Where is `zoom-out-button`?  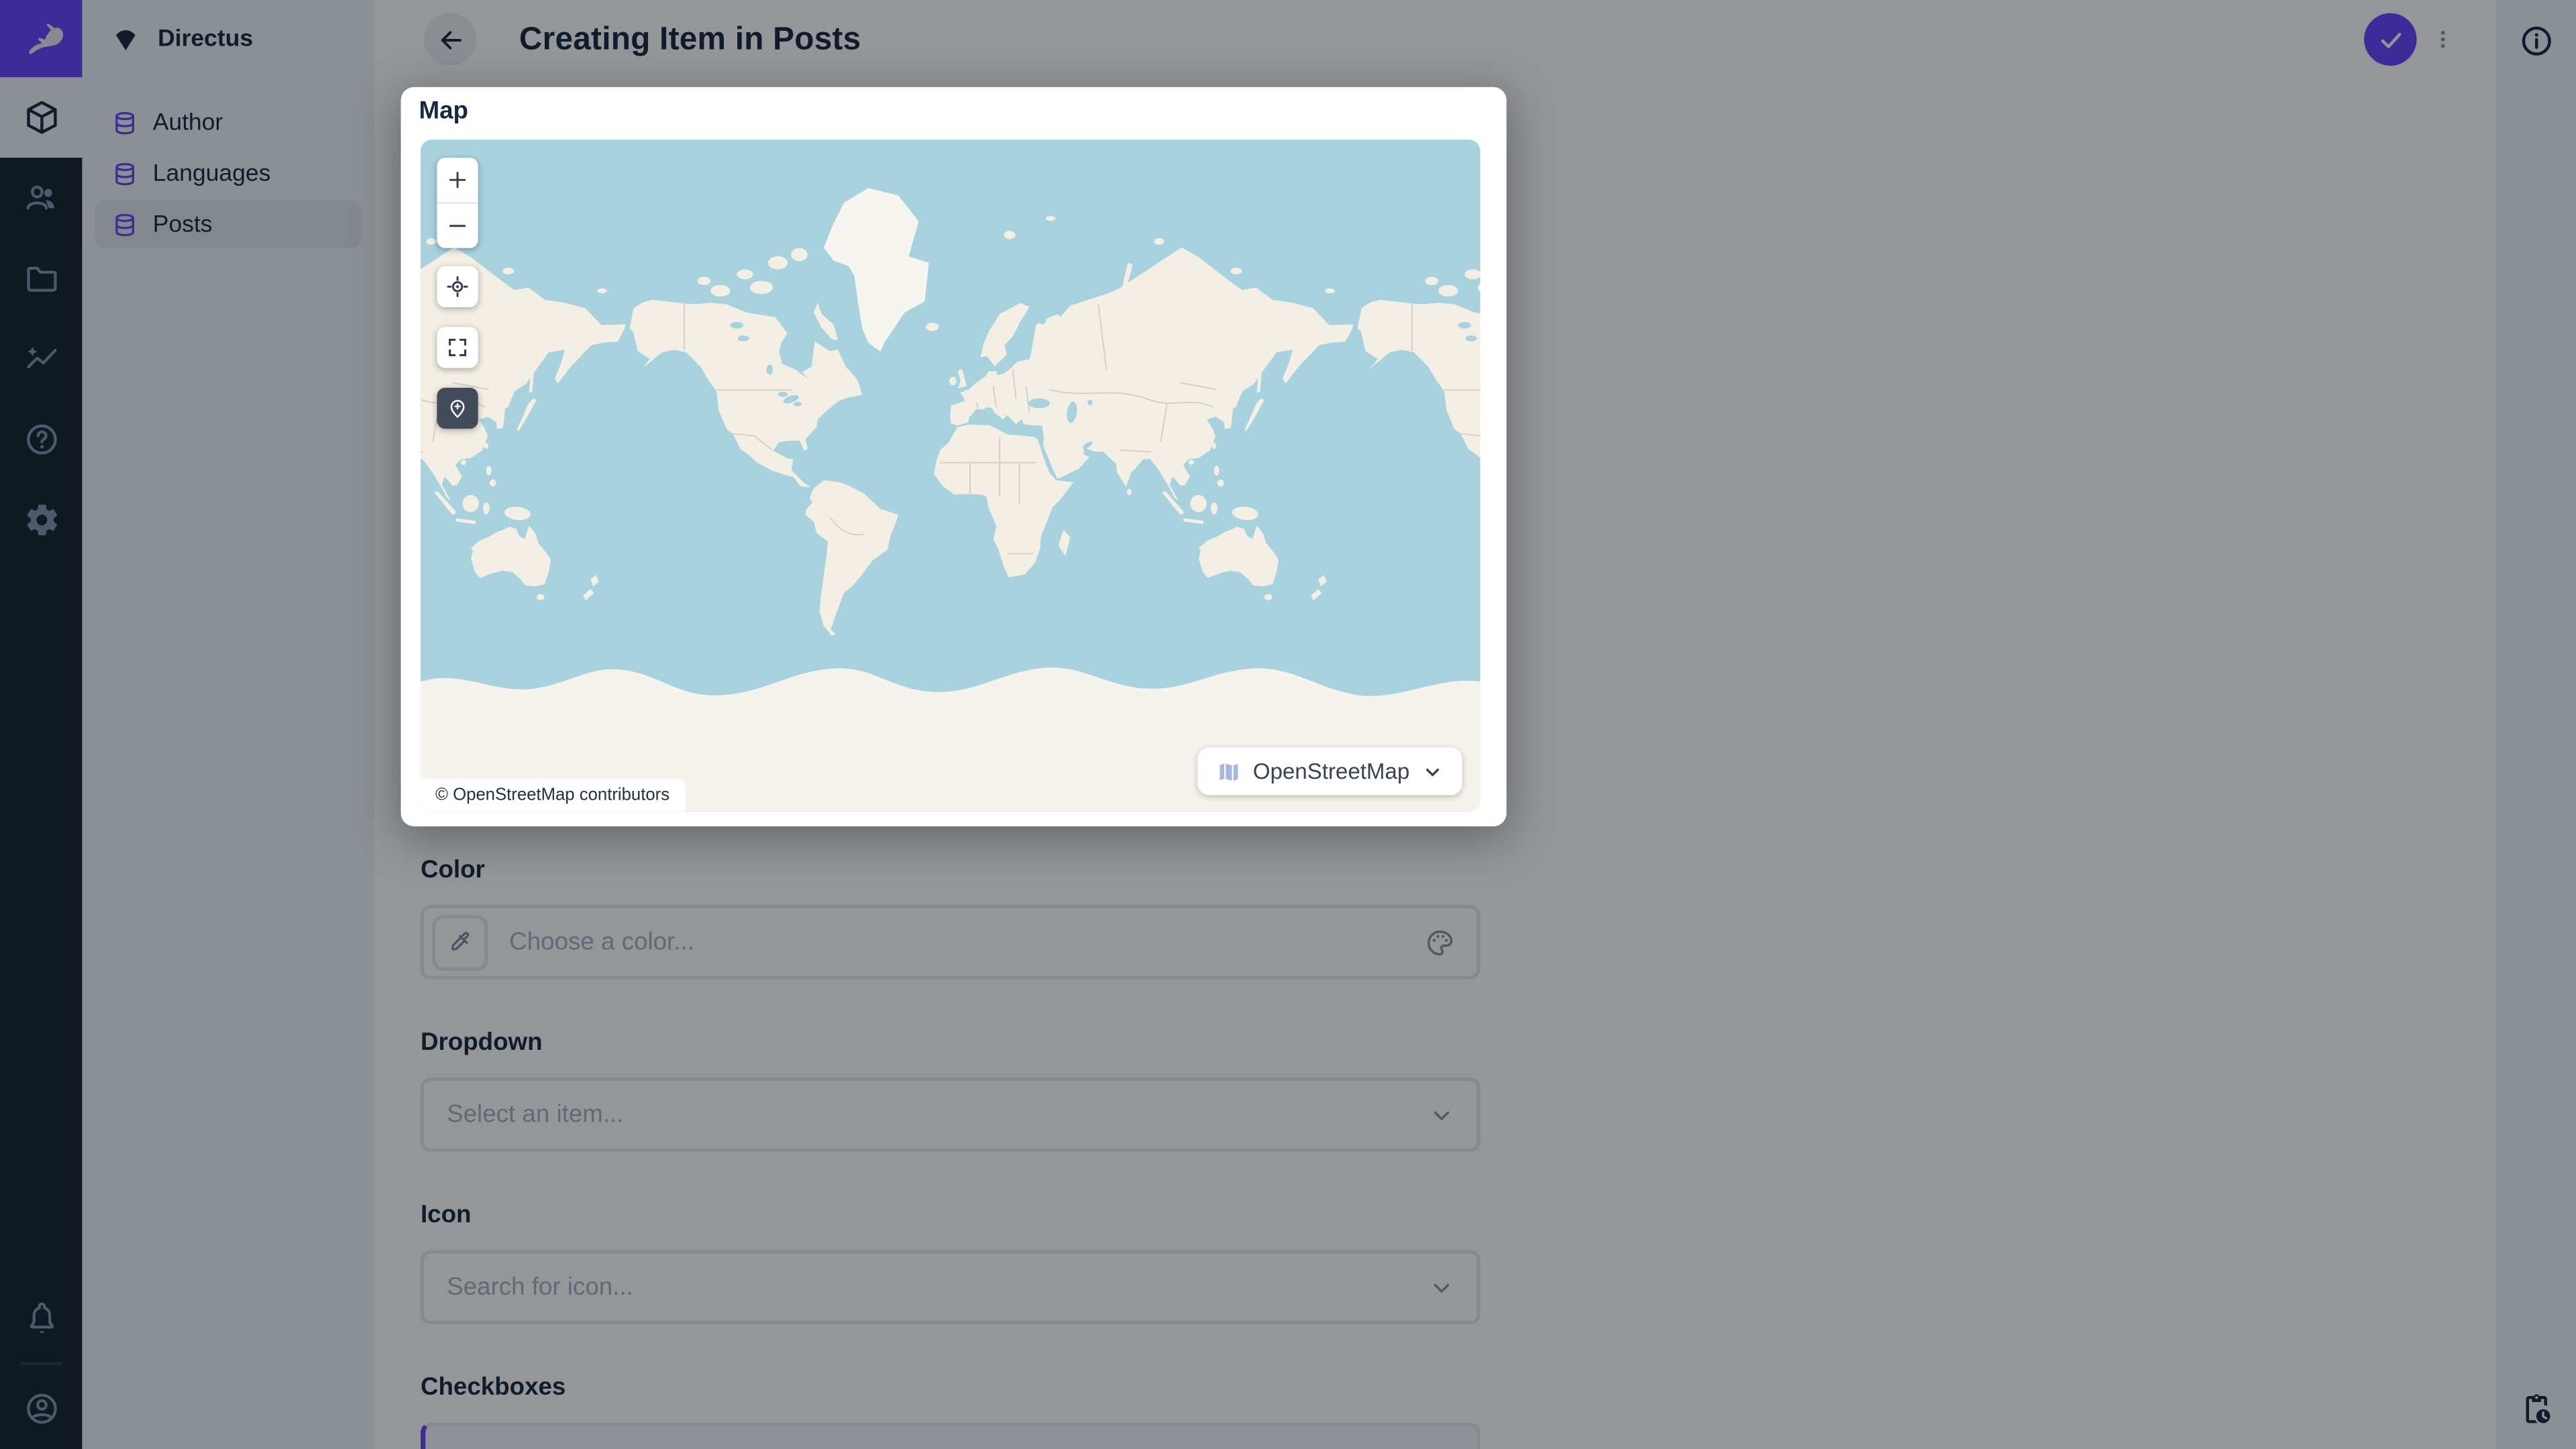 zoom-out-button is located at coordinates (457, 226).